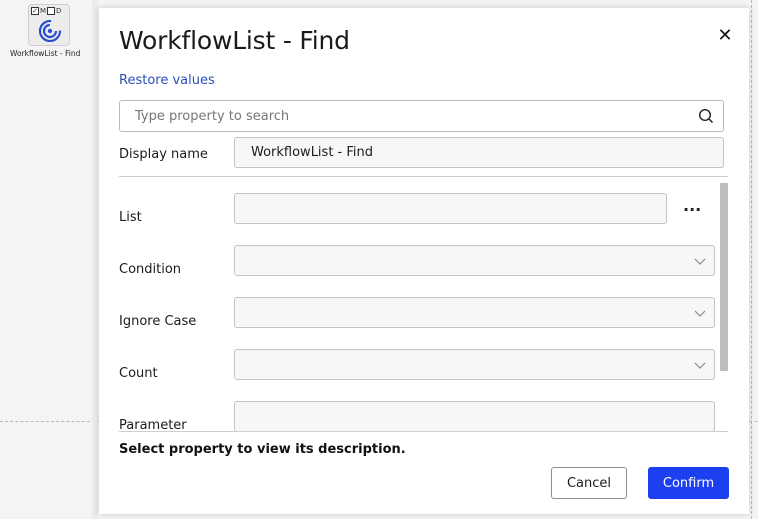  What do you see at coordinates (474, 312) in the screenshot?
I see `ignore-case-select` at bounding box center [474, 312].